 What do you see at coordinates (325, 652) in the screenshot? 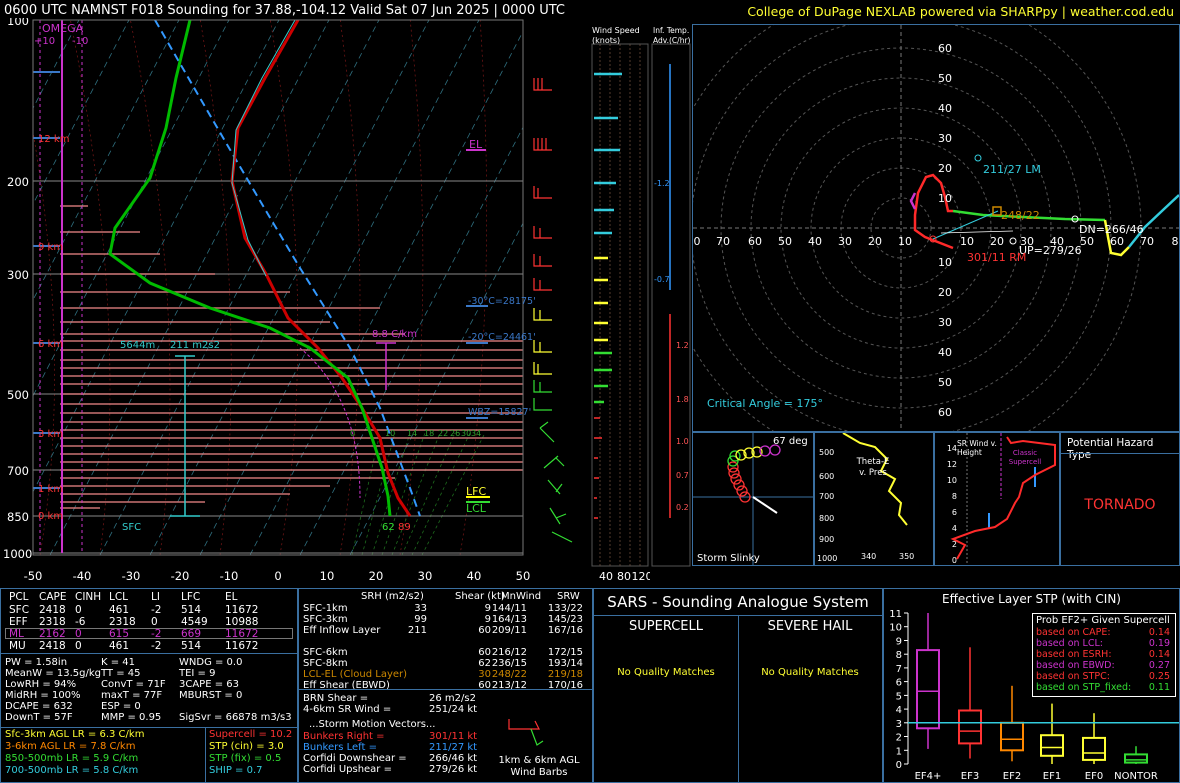
I see `kin-cell: SFC-6km` at bounding box center [325, 652].